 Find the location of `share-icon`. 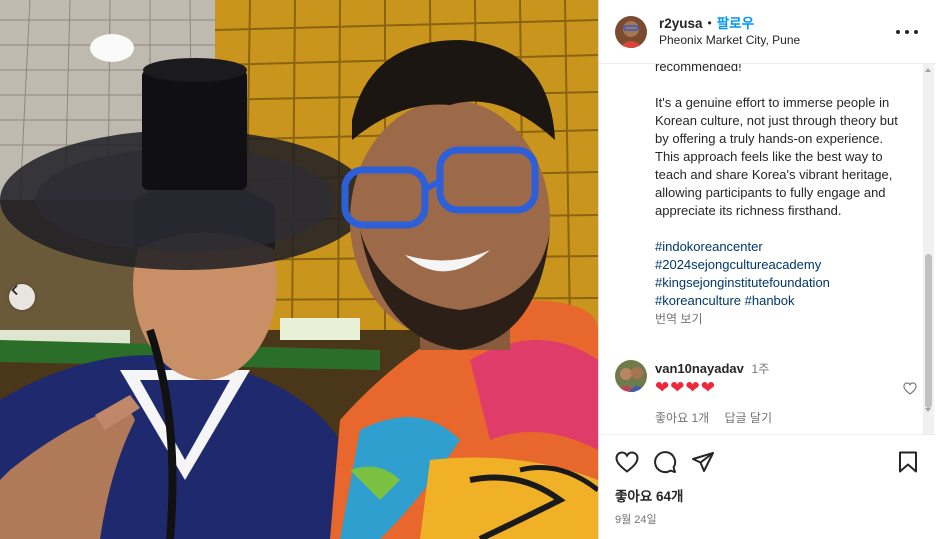

share-icon is located at coordinates (703, 462).